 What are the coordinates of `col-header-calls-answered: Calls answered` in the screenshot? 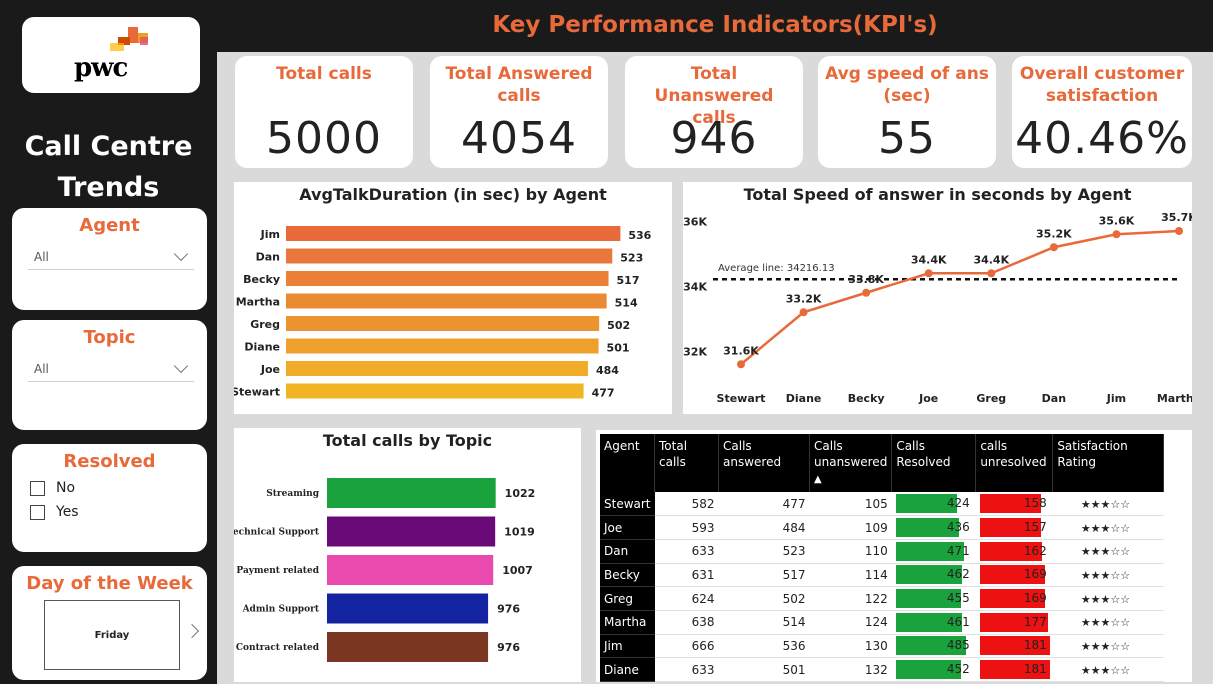 It's located at (764, 463).